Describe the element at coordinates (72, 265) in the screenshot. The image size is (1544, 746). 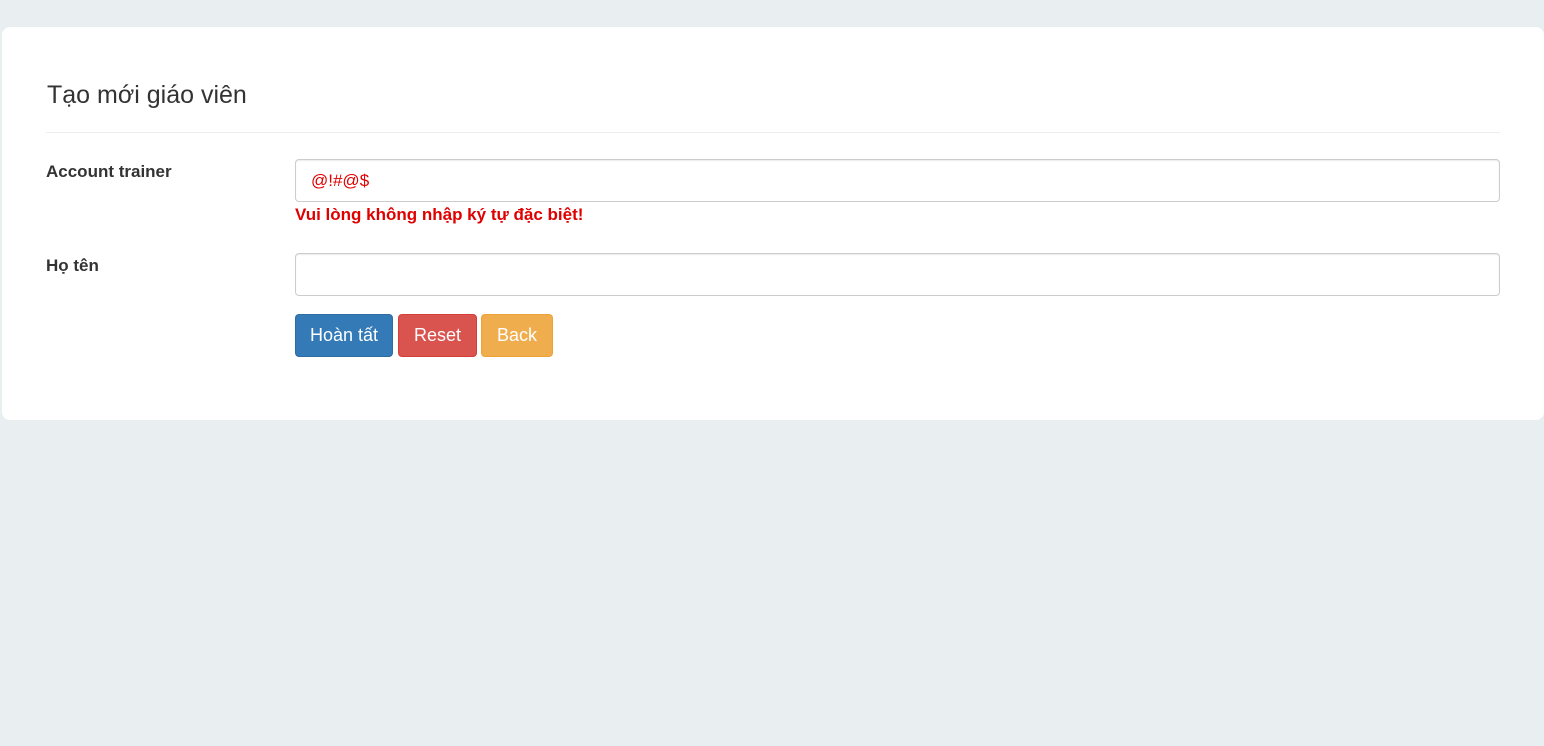
I see `ho-ten-label: Họ tên` at that location.